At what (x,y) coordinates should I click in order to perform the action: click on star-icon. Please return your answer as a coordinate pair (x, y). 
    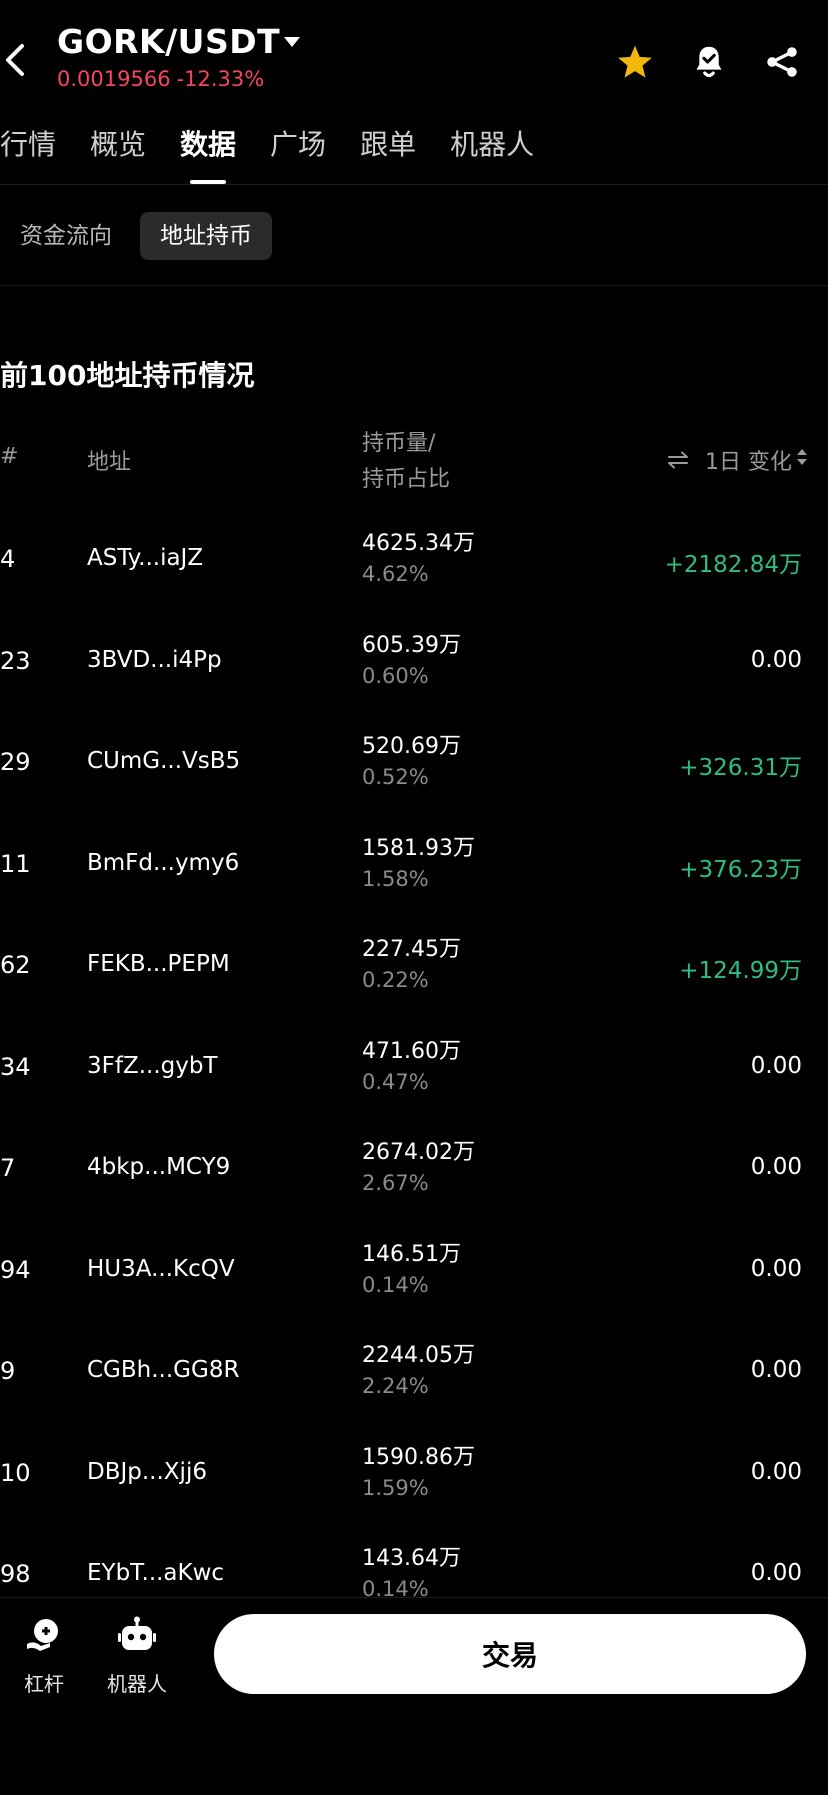
    Looking at the image, I should click on (635, 62).